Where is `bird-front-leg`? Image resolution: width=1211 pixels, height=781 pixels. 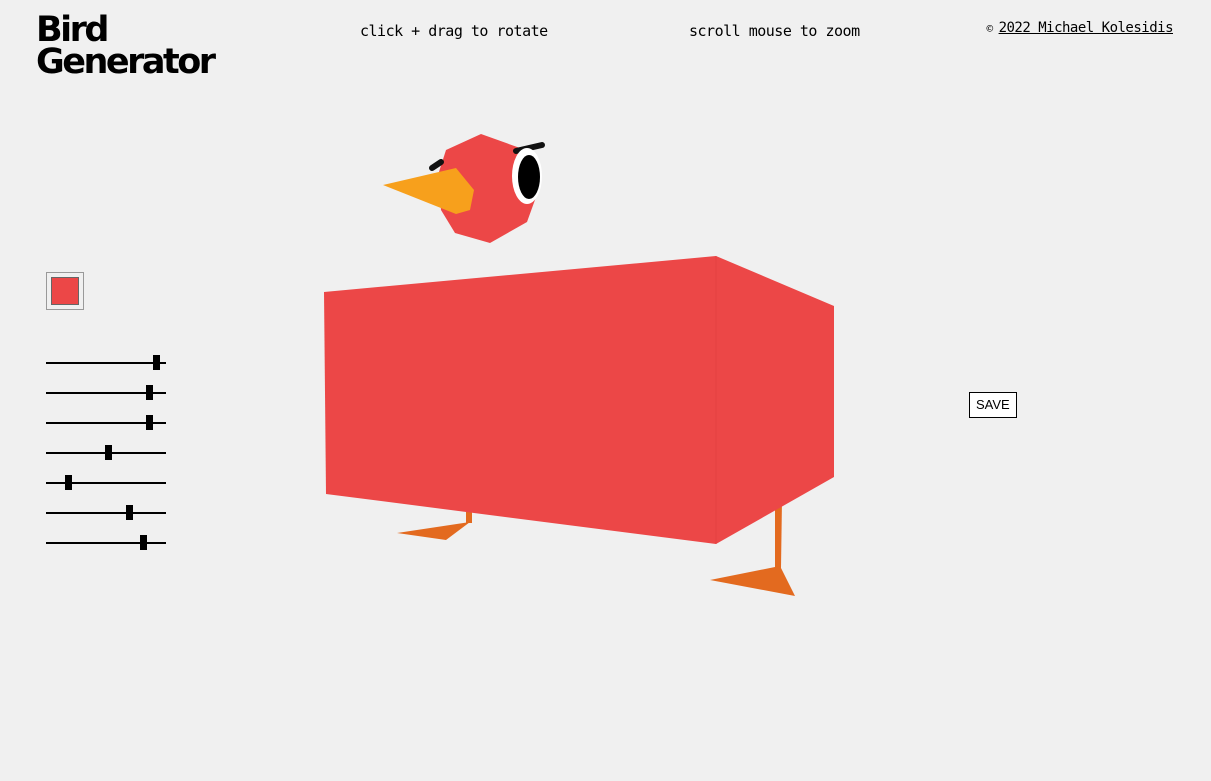
bird-front-leg is located at coordinates (778, 534).